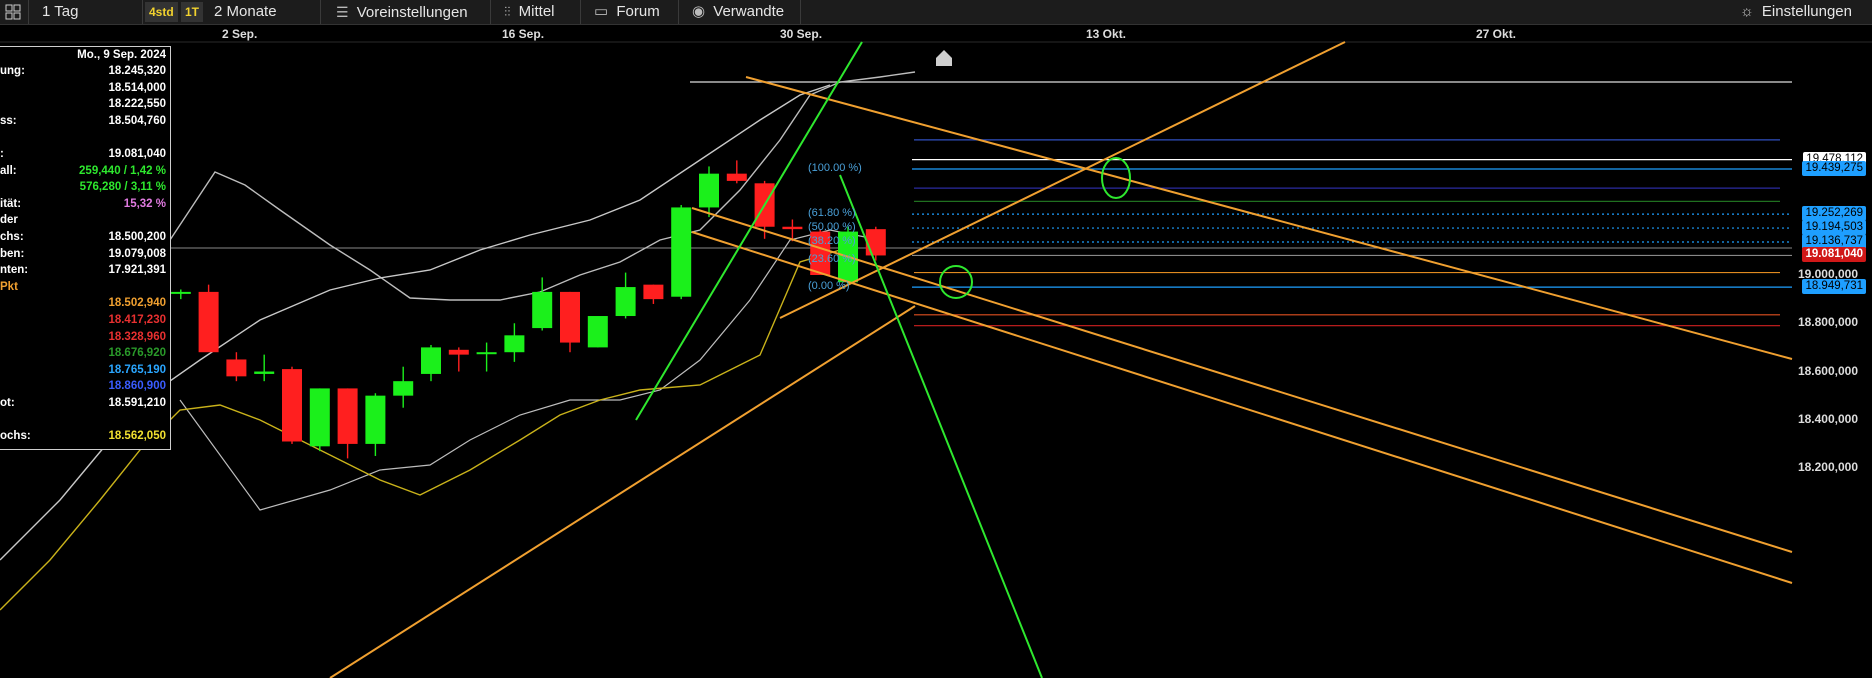 The height and width of the screenshot is (678, 1872). I want to click on info-date: Mo., 9 Sep. 2024, so click(121, 55).